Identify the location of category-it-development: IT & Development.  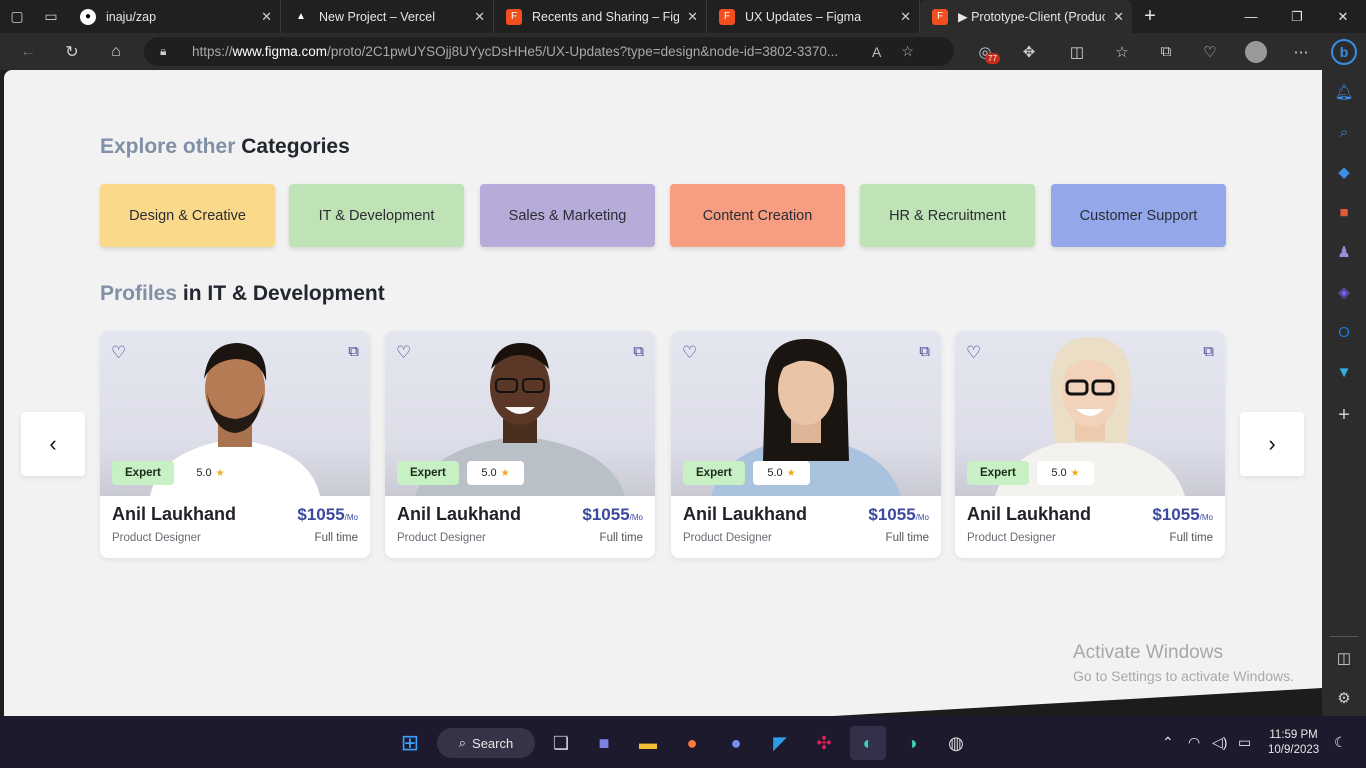
(376, 215).